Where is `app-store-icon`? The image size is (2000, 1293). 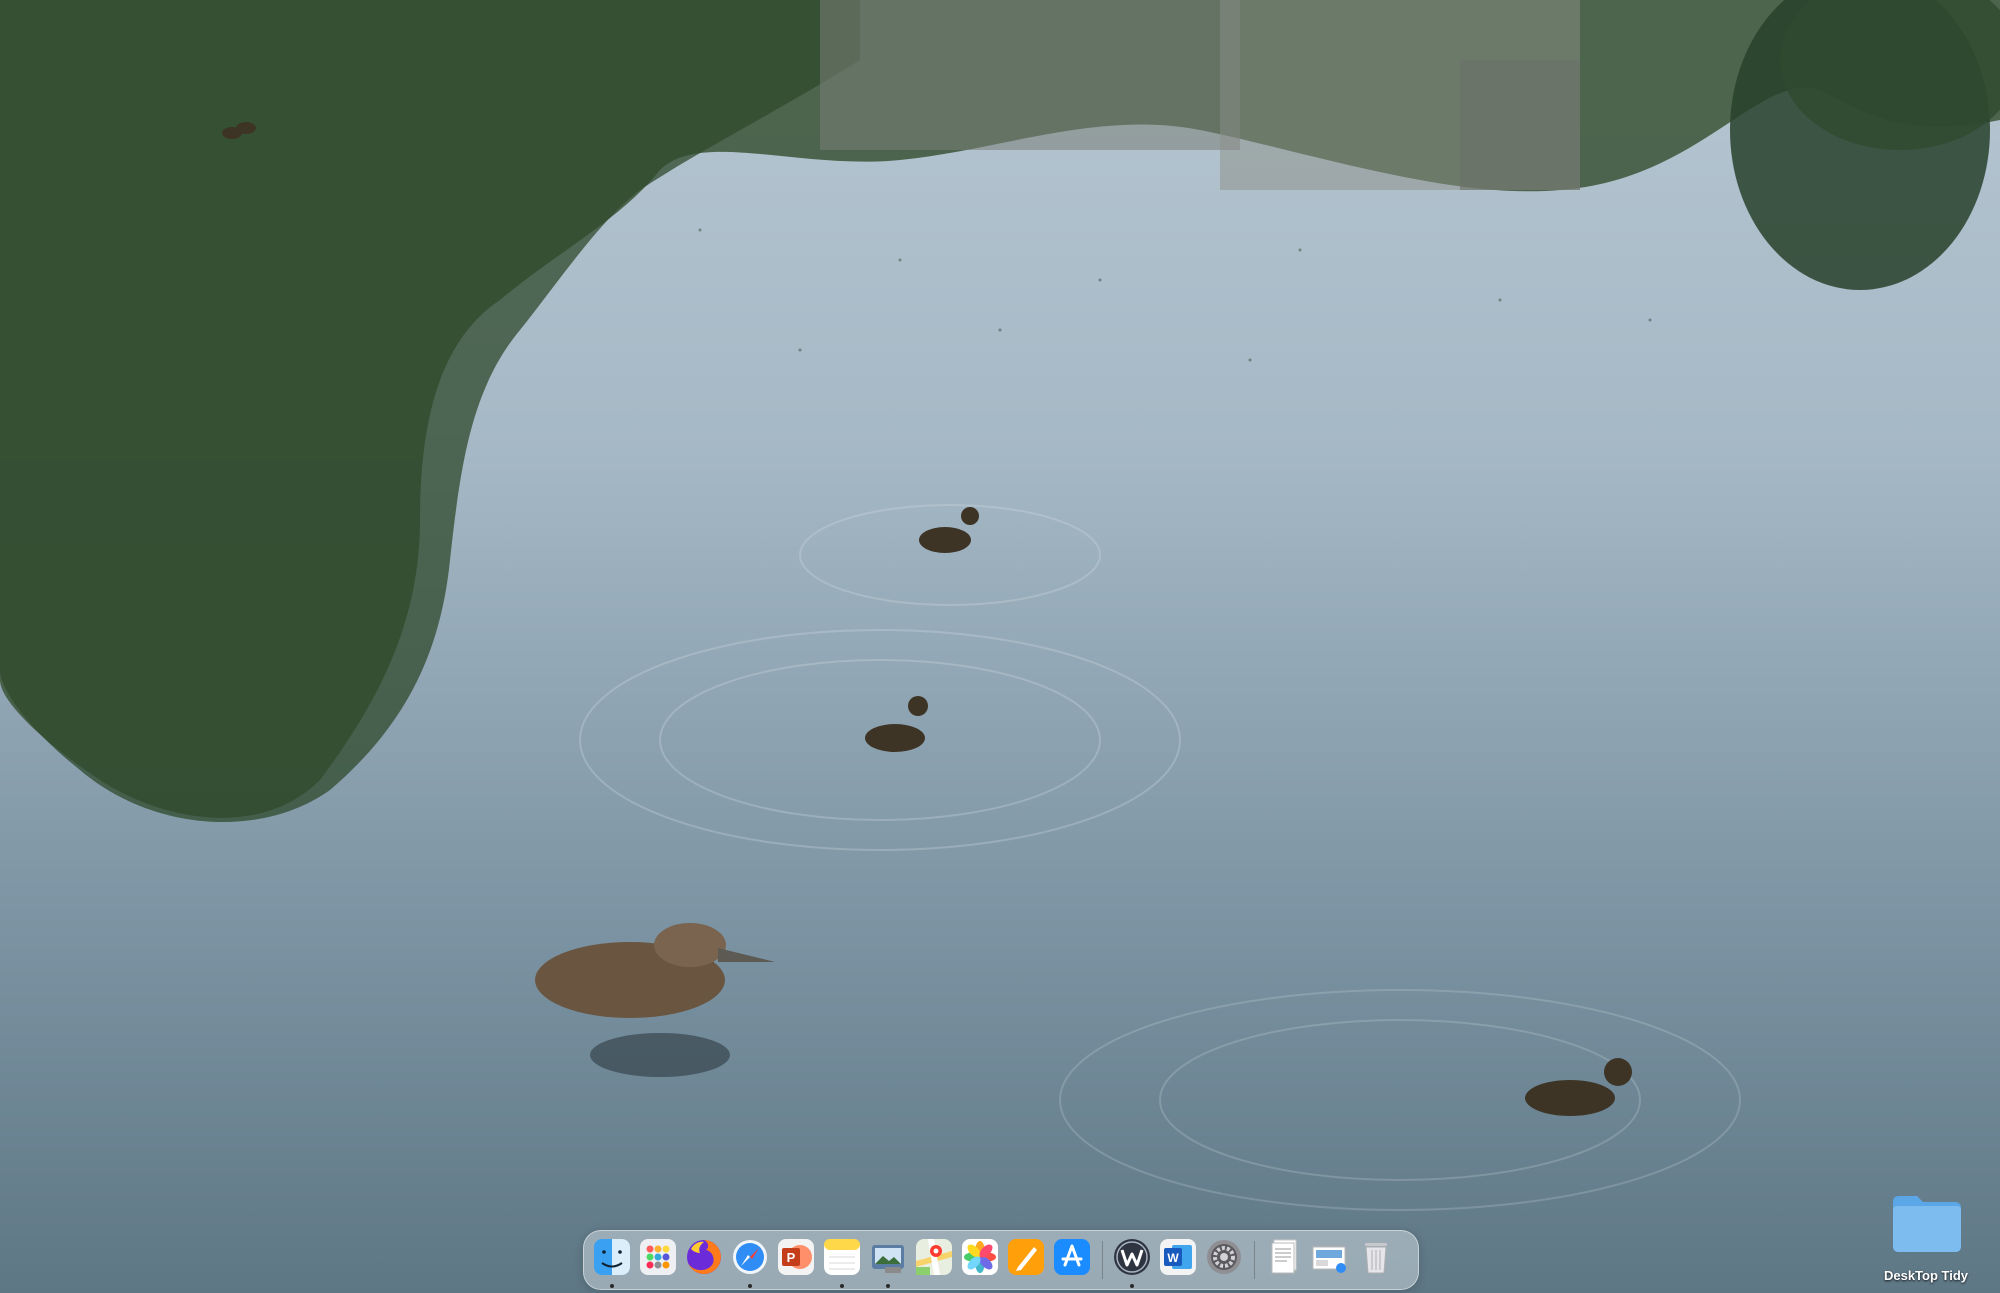 app-store-icon is located at coordinates (1072, 1257).